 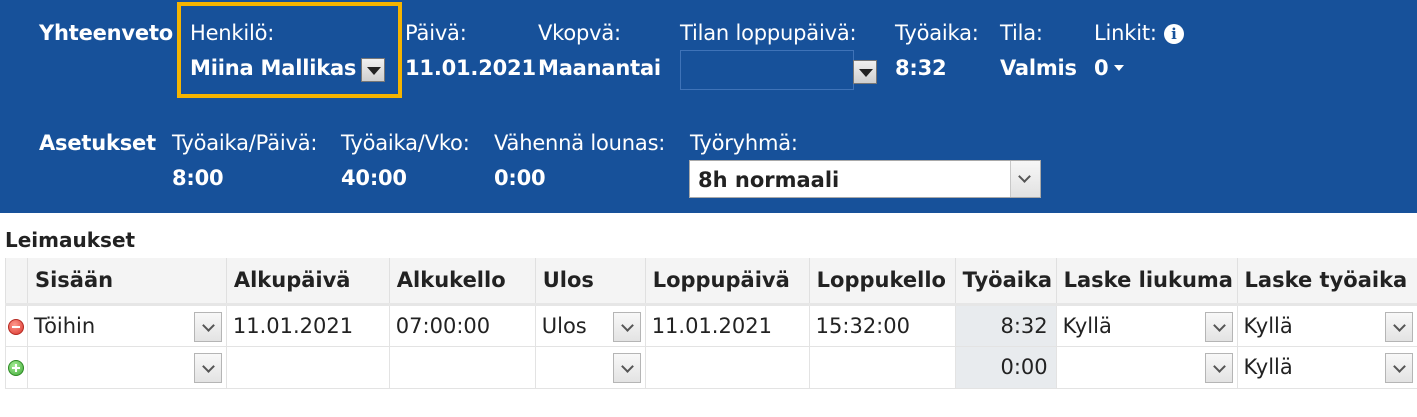 I want to click on links-count: 0, so click(x=1101, y=68).